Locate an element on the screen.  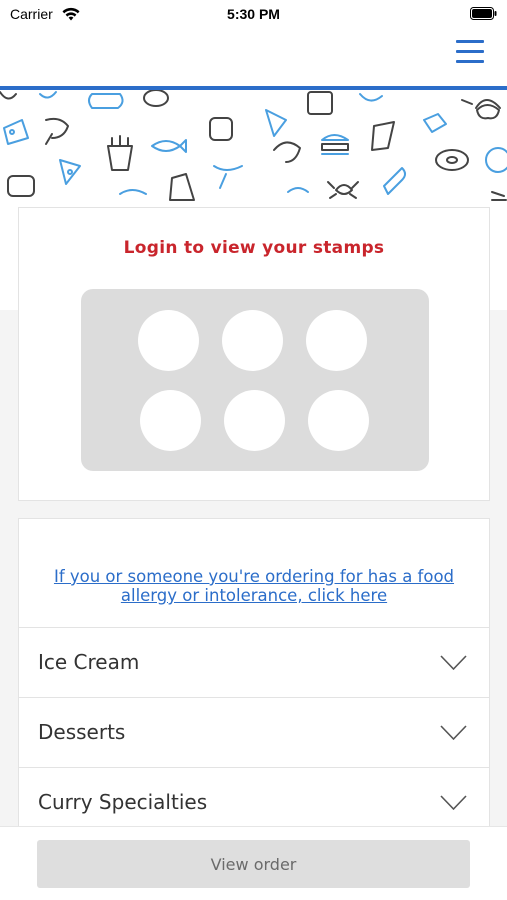
category-label: Desserts is located at coordinates (82, 732).